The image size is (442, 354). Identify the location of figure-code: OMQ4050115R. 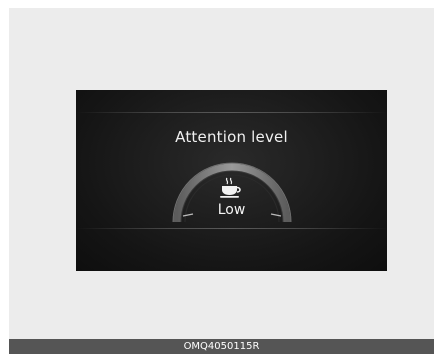
(221, 346).